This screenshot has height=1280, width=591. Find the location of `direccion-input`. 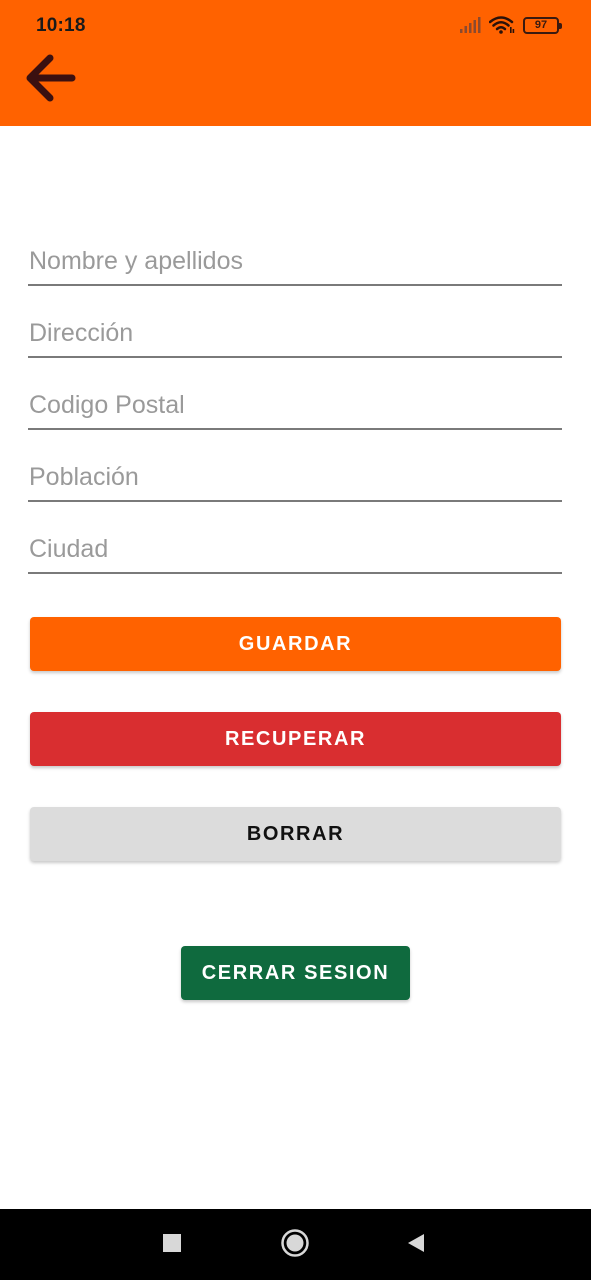

direccion-input is located at coordinates (295, 333).